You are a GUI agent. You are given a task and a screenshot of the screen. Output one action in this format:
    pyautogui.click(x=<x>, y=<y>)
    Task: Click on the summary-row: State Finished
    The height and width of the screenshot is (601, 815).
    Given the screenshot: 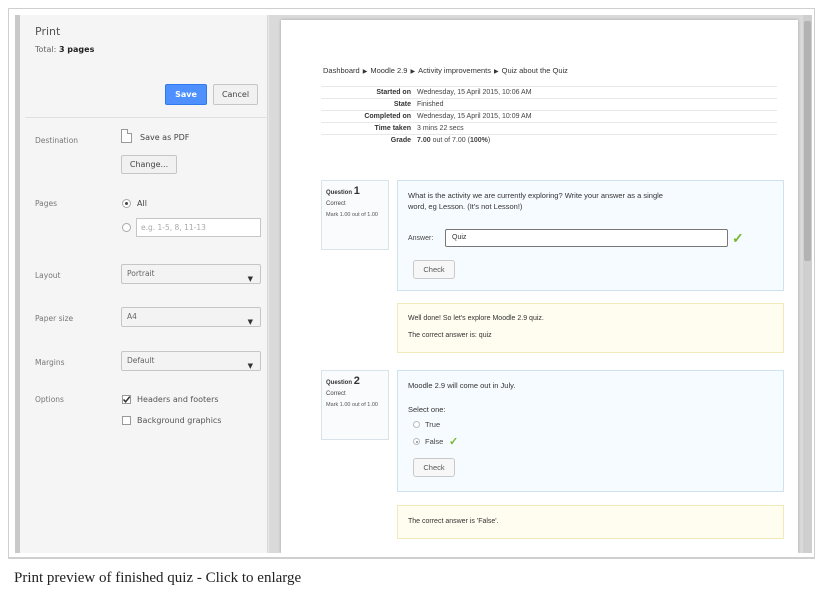 What is the action you would take?
    pyautogui.click(x=549, y=104)
    